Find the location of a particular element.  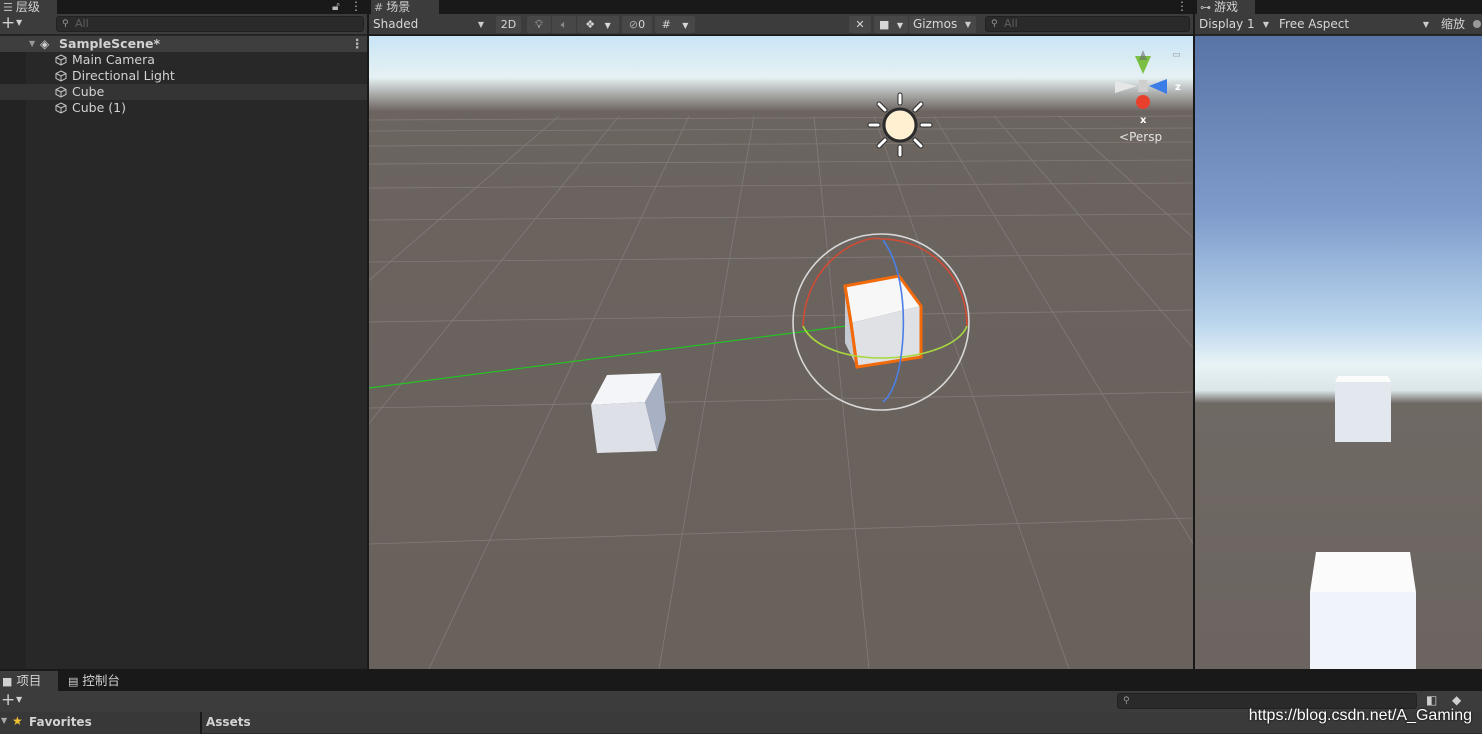

aspect-dropdown: Free Aspect ▼ is located at coordinates (1354, 24).